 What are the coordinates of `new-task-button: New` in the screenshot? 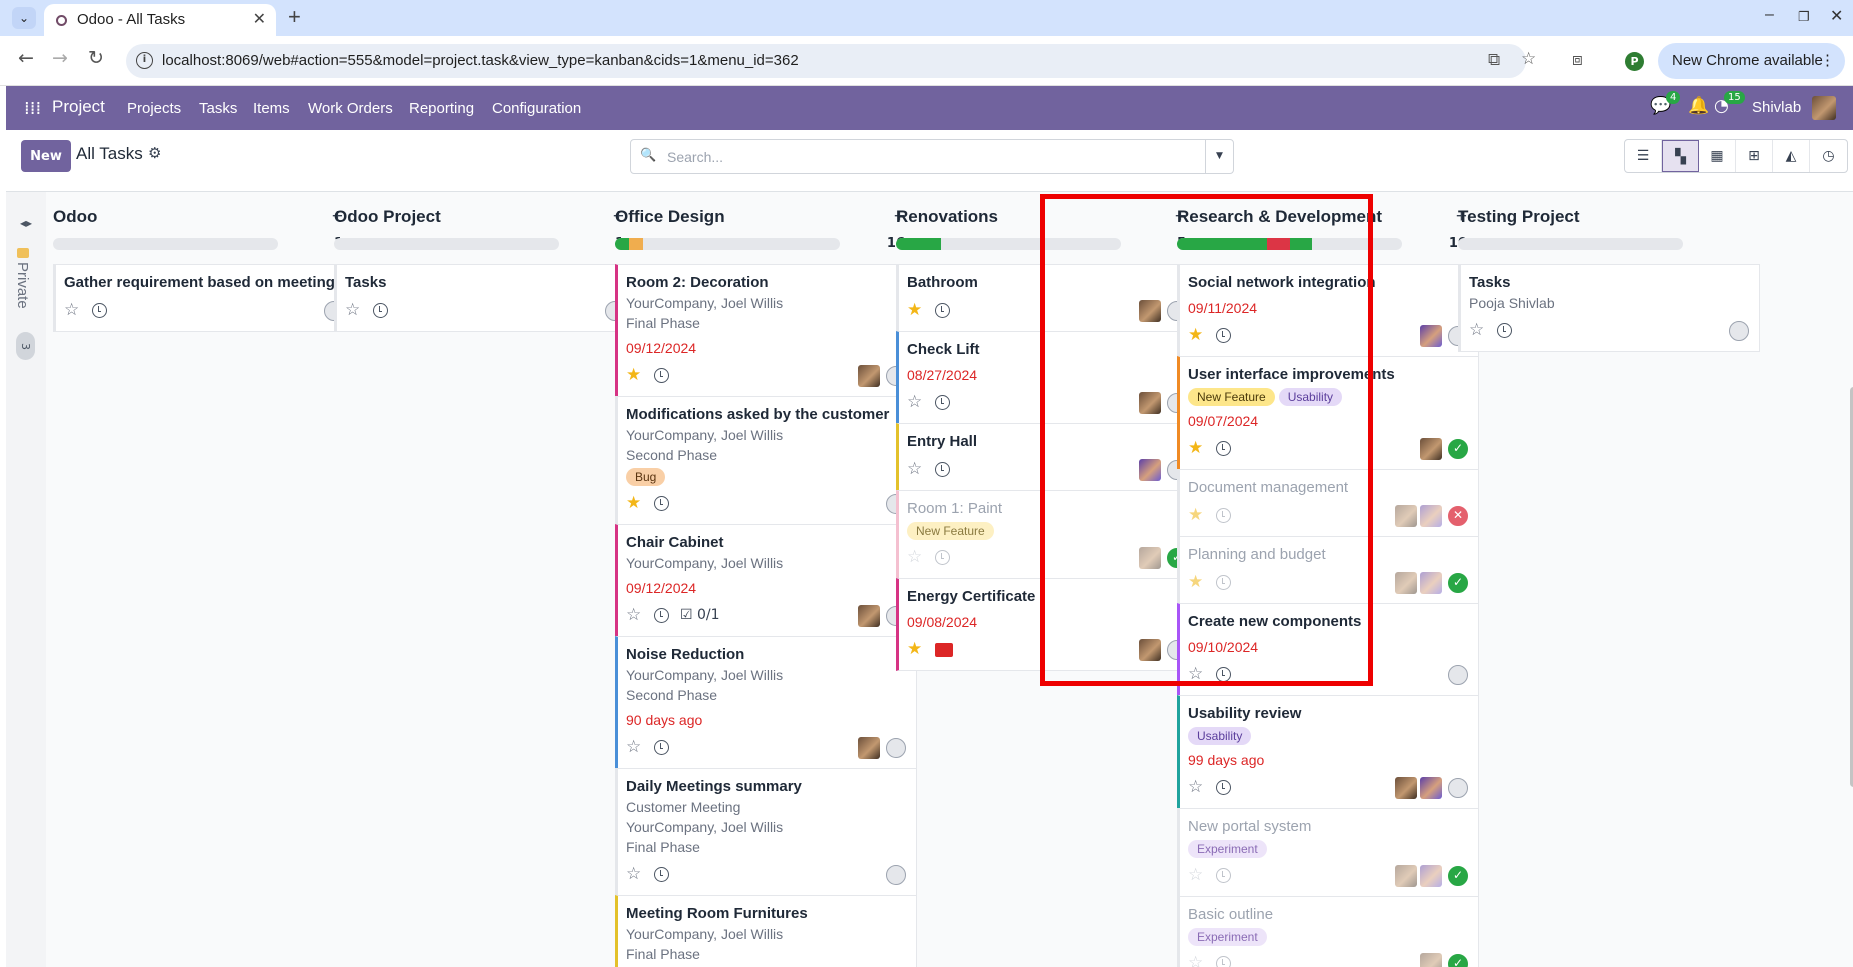 It's located at (46, 156).